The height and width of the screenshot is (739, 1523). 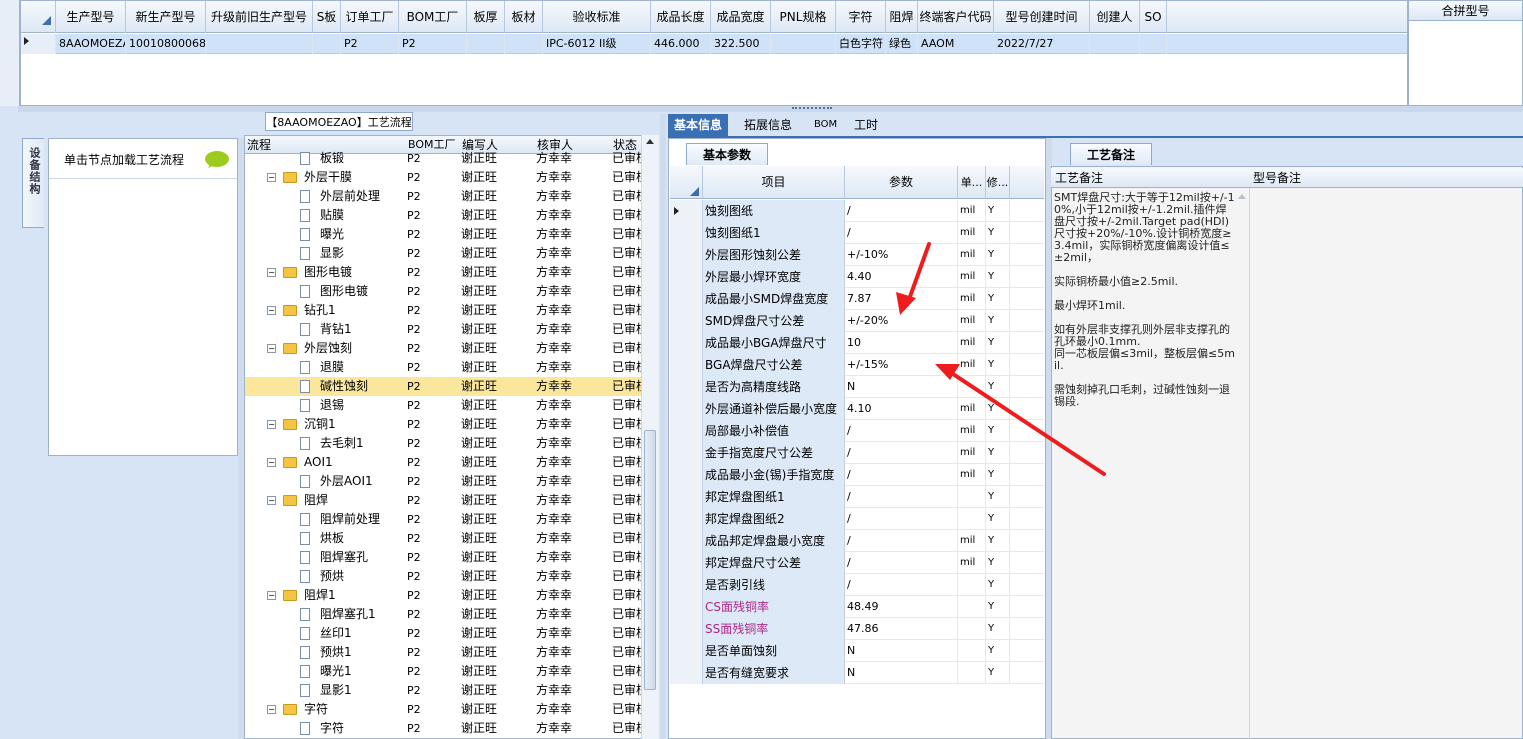 I want to click on annotation-arrow-smd-icon, so click(x=913, y=278).